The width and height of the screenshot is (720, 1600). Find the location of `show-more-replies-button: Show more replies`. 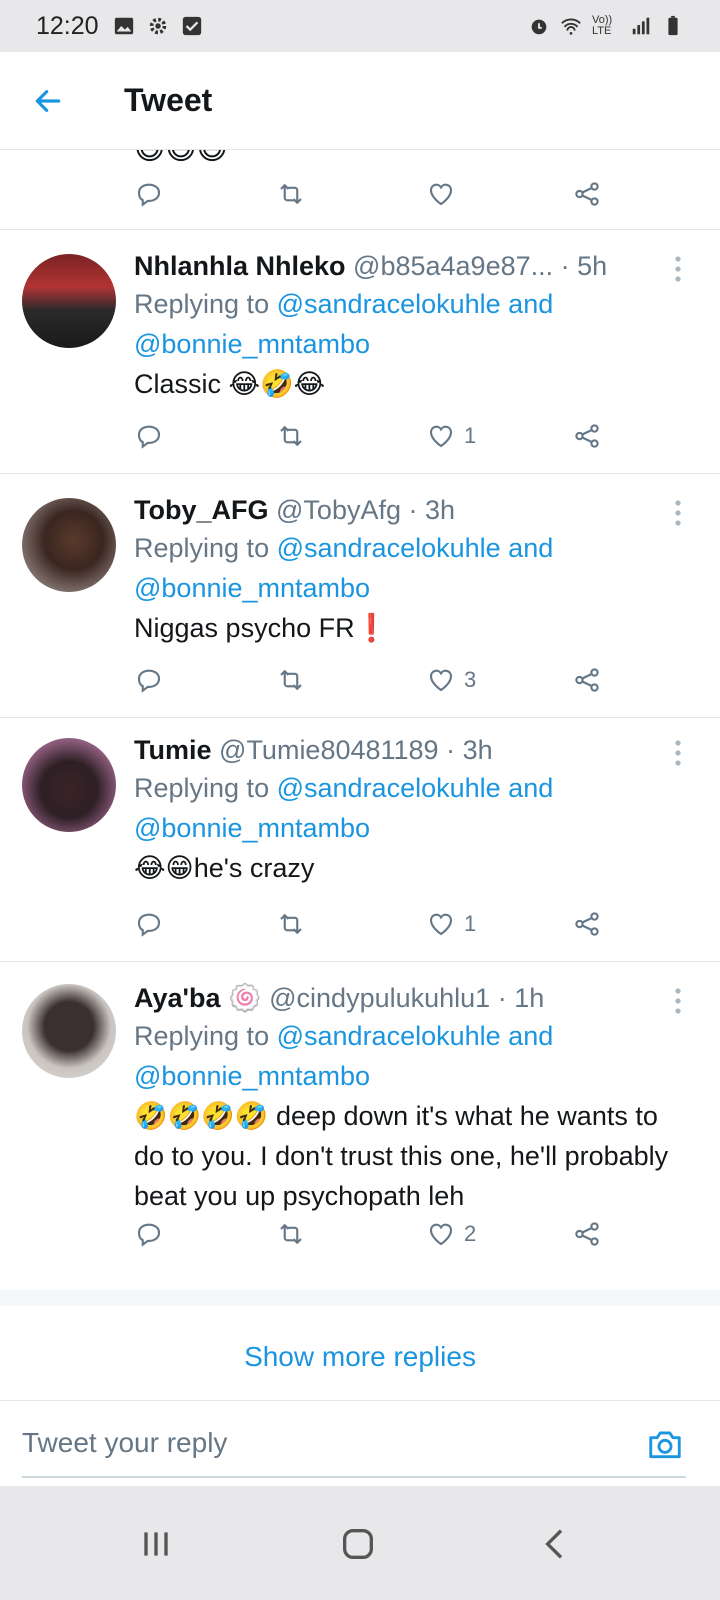

show-more-replies-button: Show more replies is located at coordinates (360, 1357).